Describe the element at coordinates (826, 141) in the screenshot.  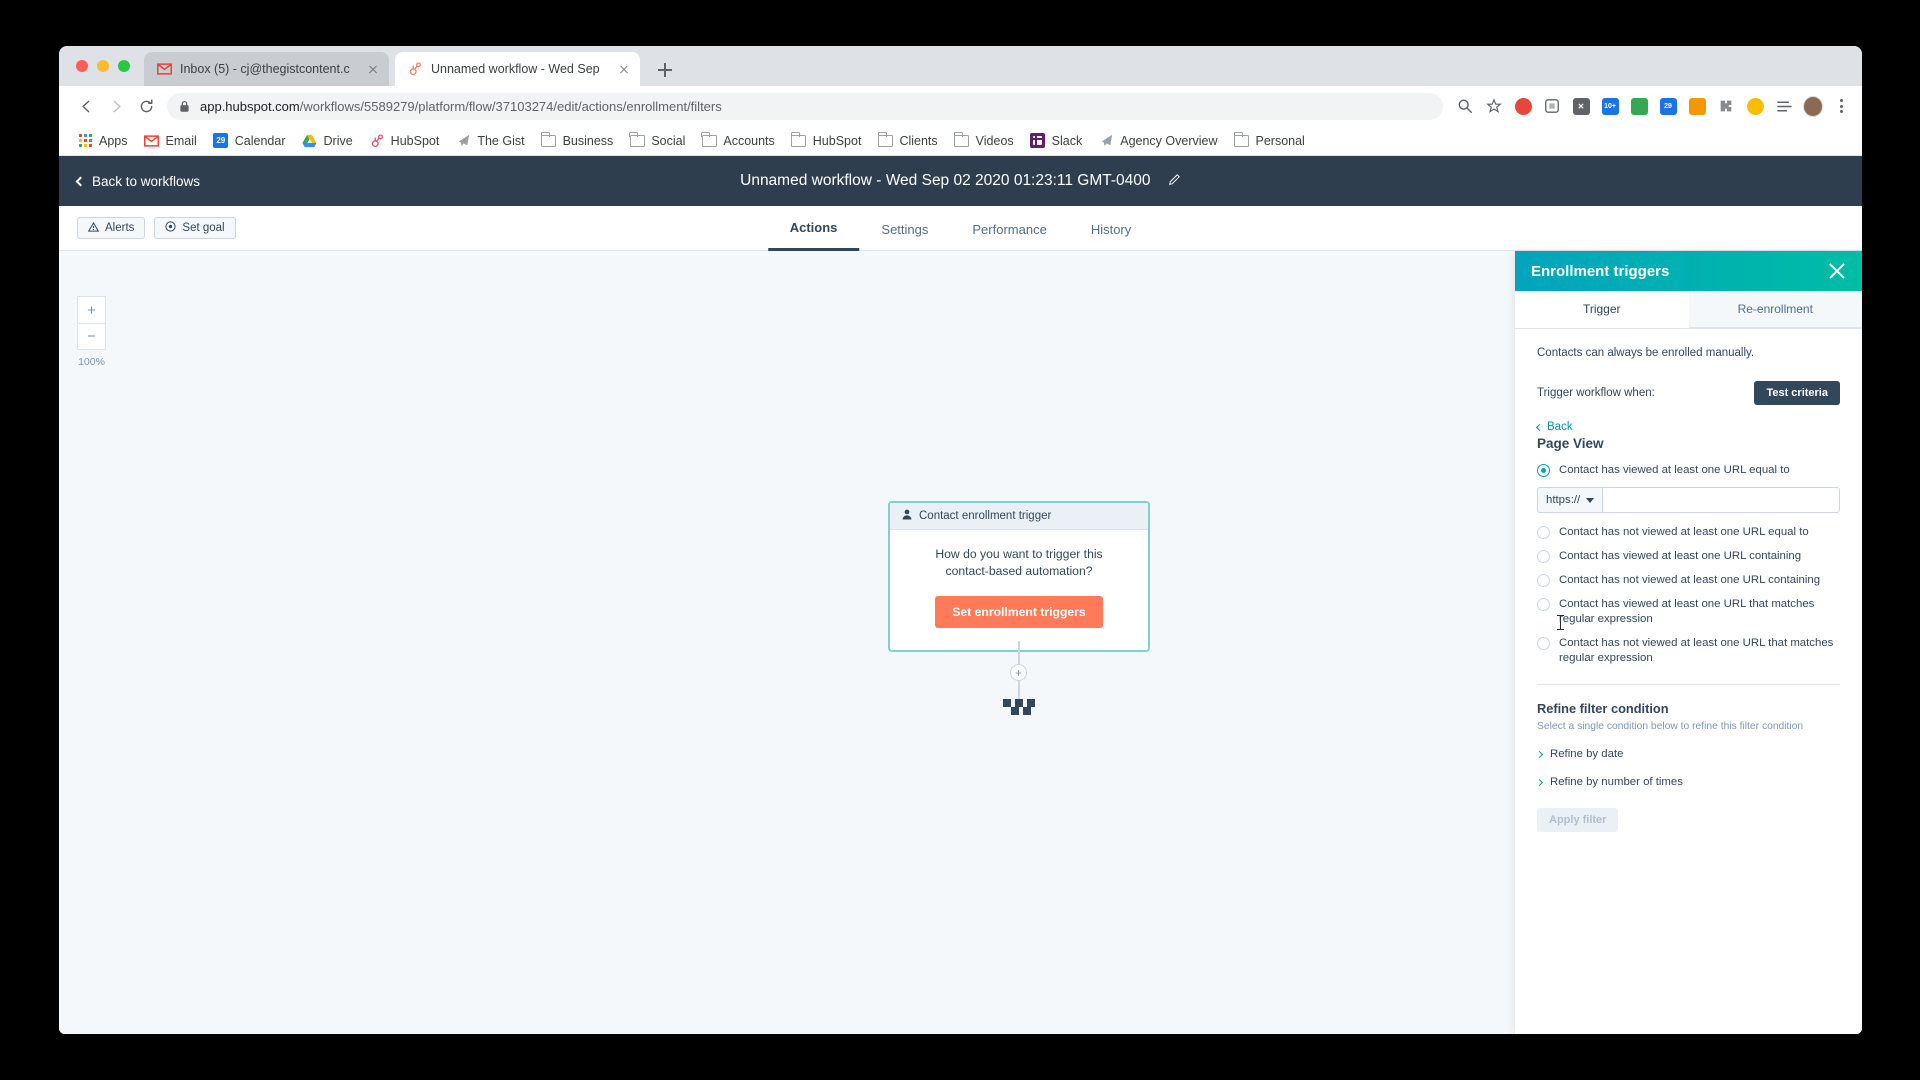
I see `bookmark-hubspot-folder: HubSpot` at that location.